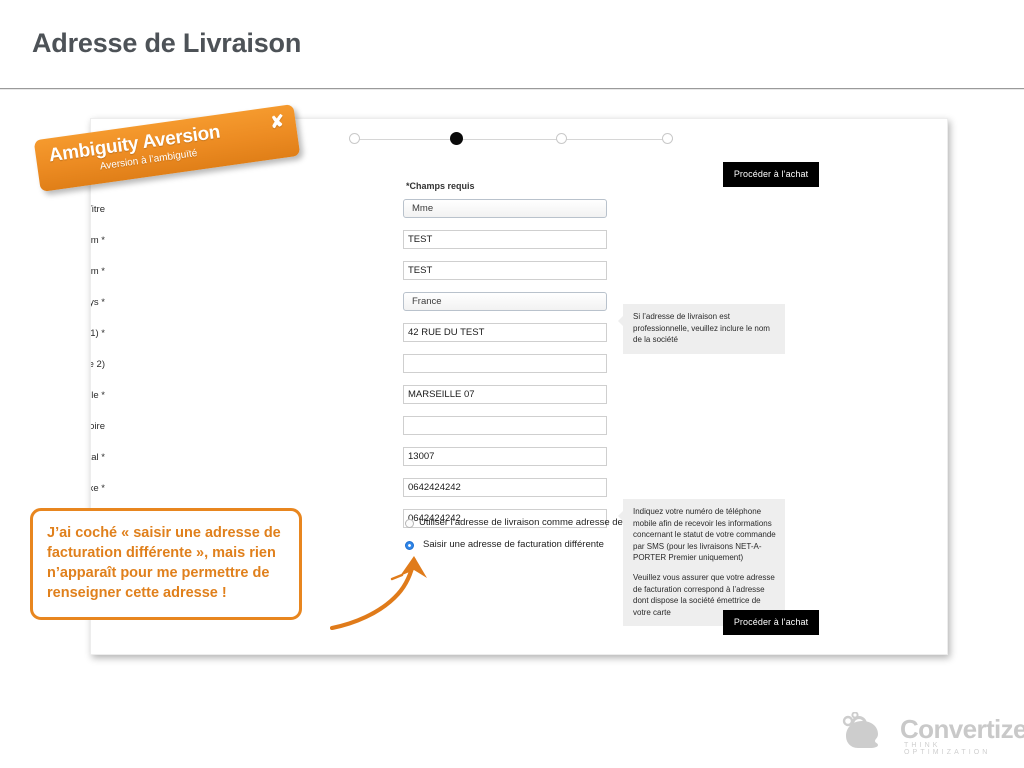 This screenshot has height=768, width=1024. I want to click on form-row-adresse-2: Adresse (ligne 2), so click(411, 369).